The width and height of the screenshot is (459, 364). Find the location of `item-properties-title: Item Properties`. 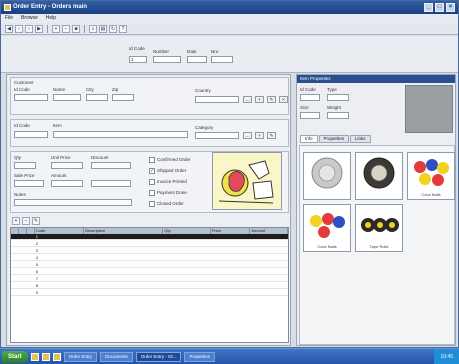

item-properties-title: Item Properties is located at coordinates (376, 79).